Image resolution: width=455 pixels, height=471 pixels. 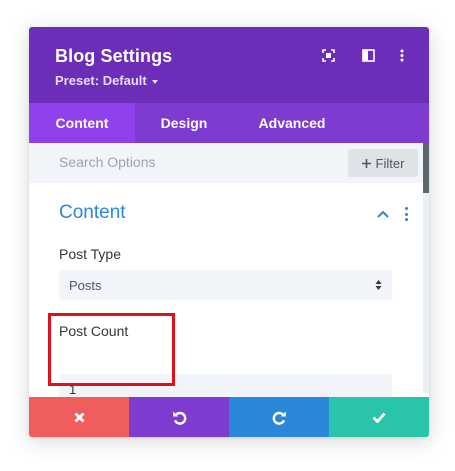 I want to click on check-icon, so click(x=379, y=417).